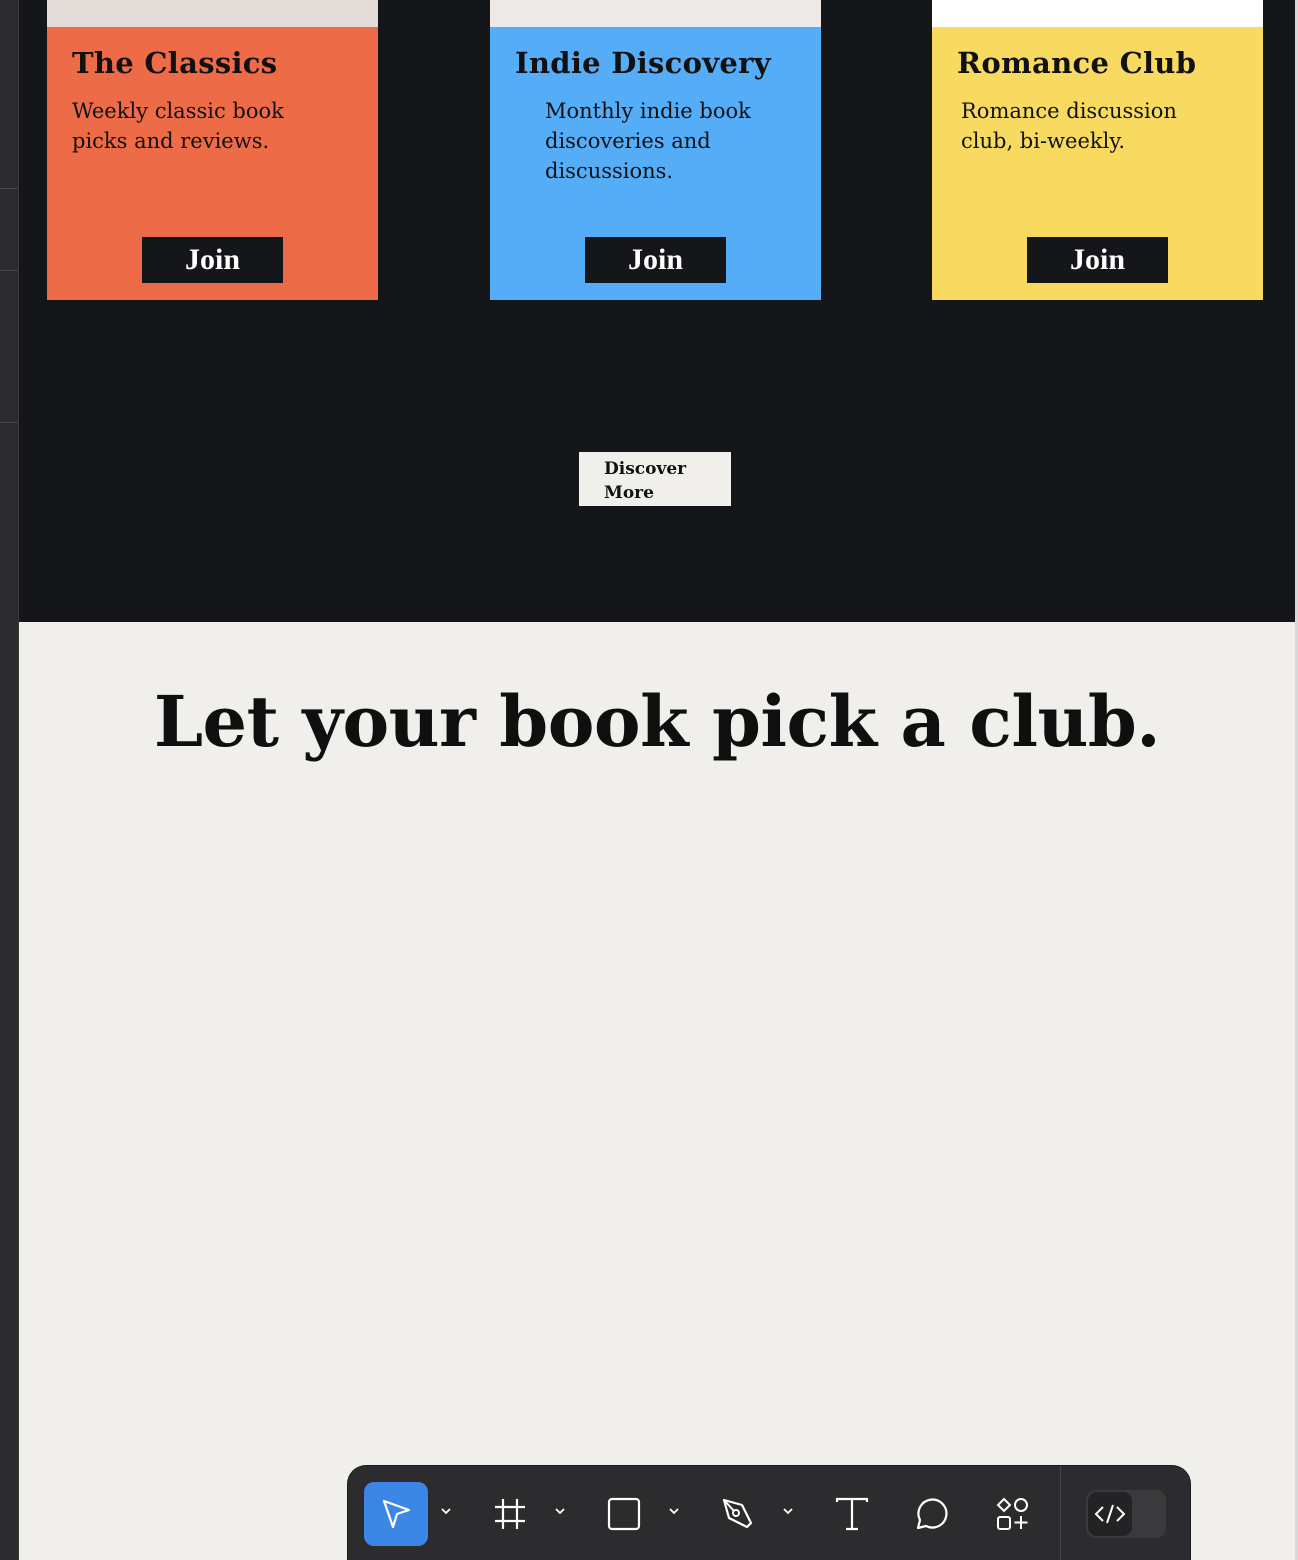 This screenshot has height=1560, width=1298. I want to click on card-description: Weekly classic book picks and reviews., so click(178, 126).